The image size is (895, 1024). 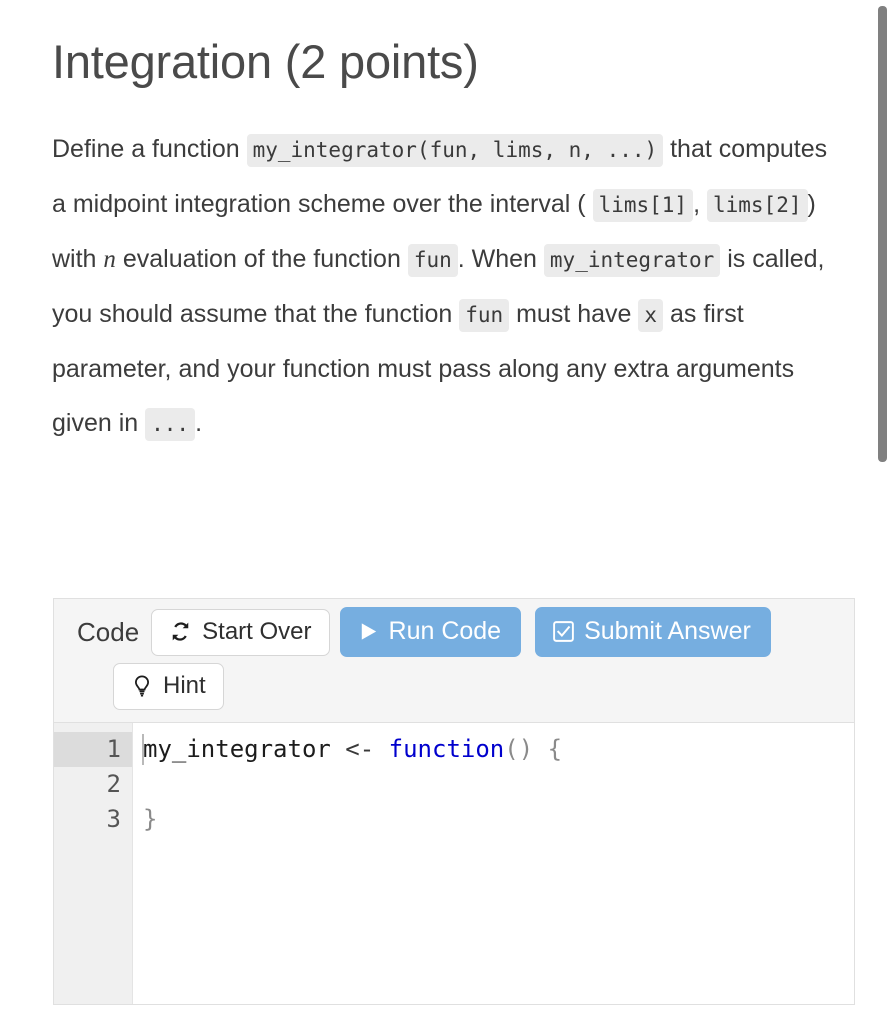 What do you see at coordinates (368, 631) in the screenshot?
I see `play-icon` at bounding box center [368, 631].